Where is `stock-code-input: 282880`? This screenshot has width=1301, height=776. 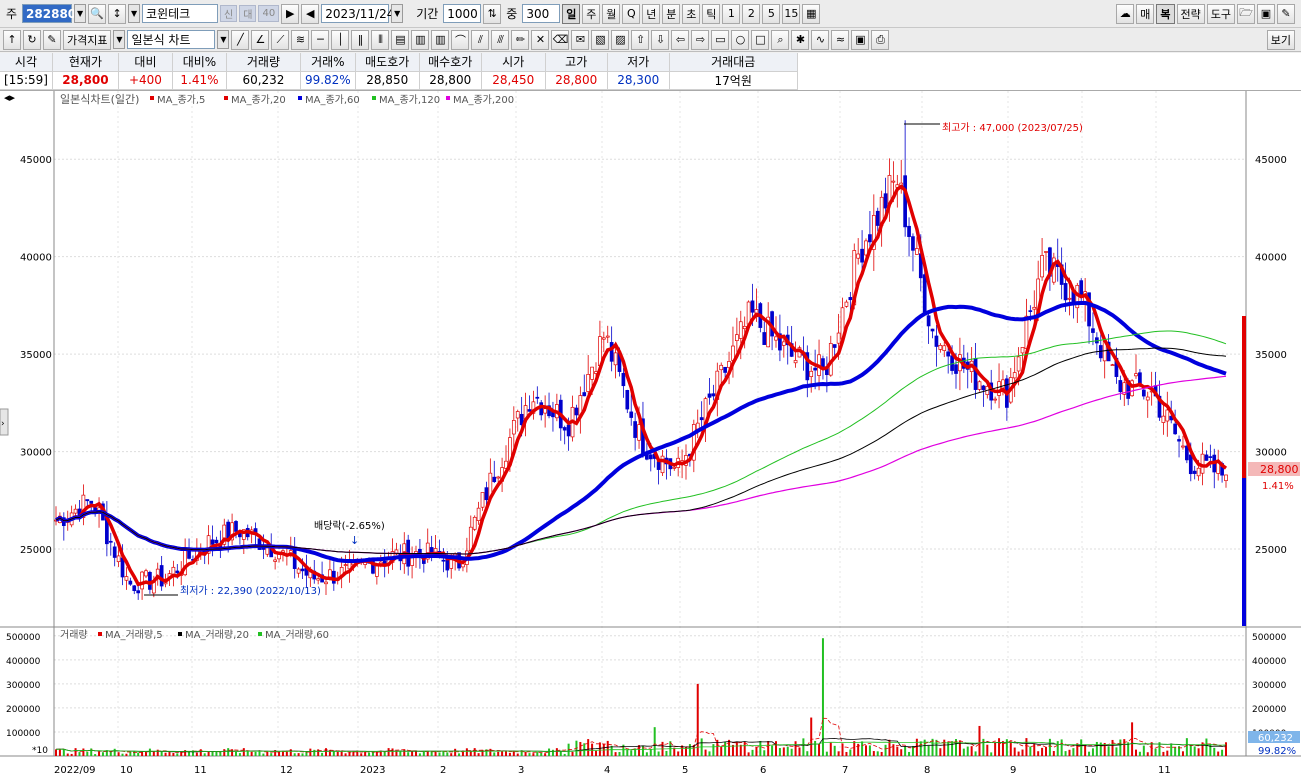
stock-code-input: 282880 is located at coordinates (49, 13).